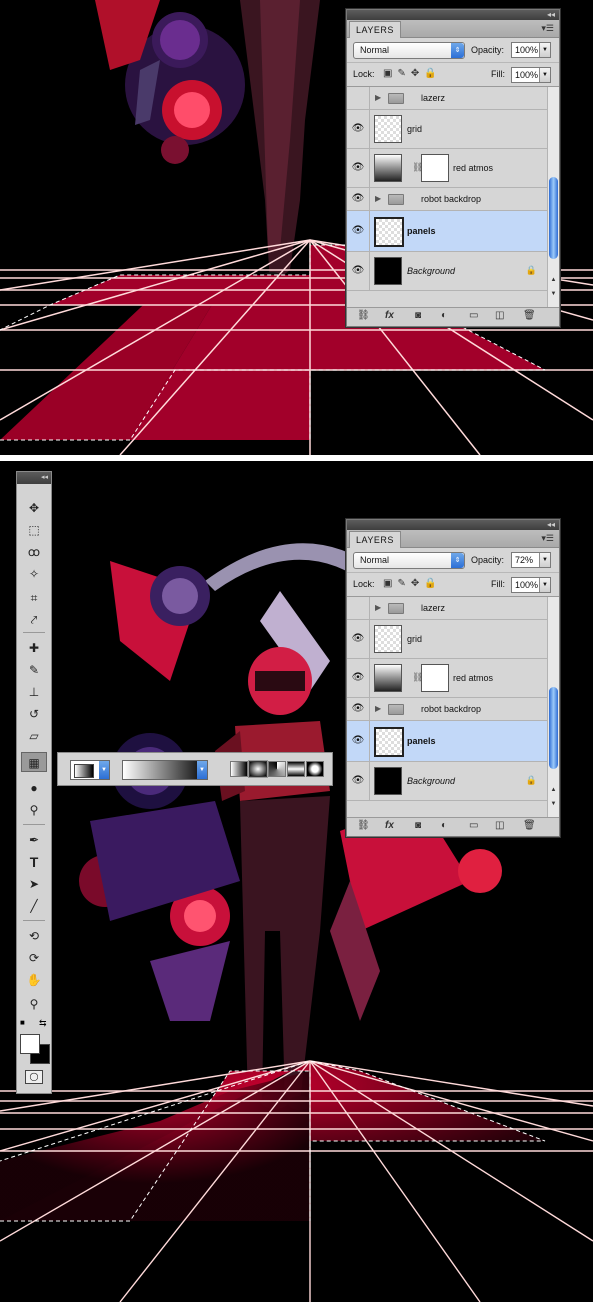 This screenshot has height=1302, width=593. I want to click on 3d-rotate-tool-icon: ⟲, so click(34, 936).